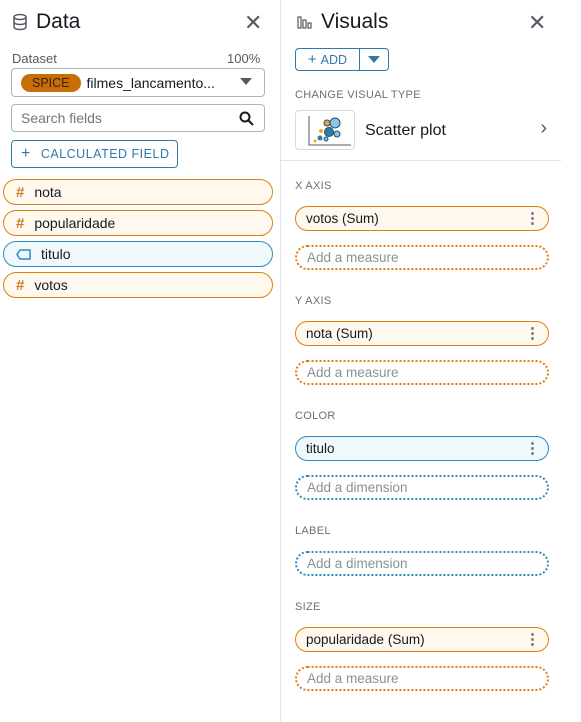 The height and width of the screenshot is (722, 581). I want to click on dataset-percent: 100%, so click(244, 58).